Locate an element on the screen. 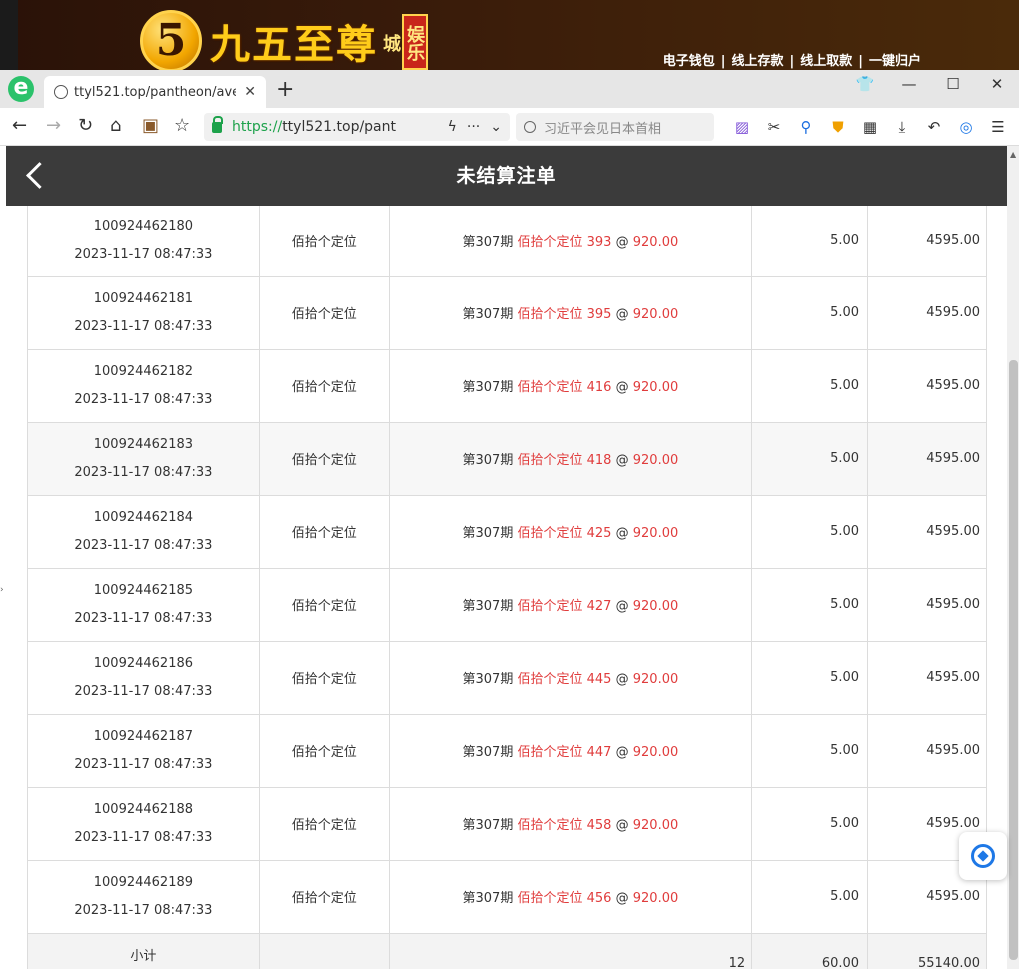  browser-tab: ttyl521.top/pantheon/aveng ✕ is located at coordinates (155, 92).